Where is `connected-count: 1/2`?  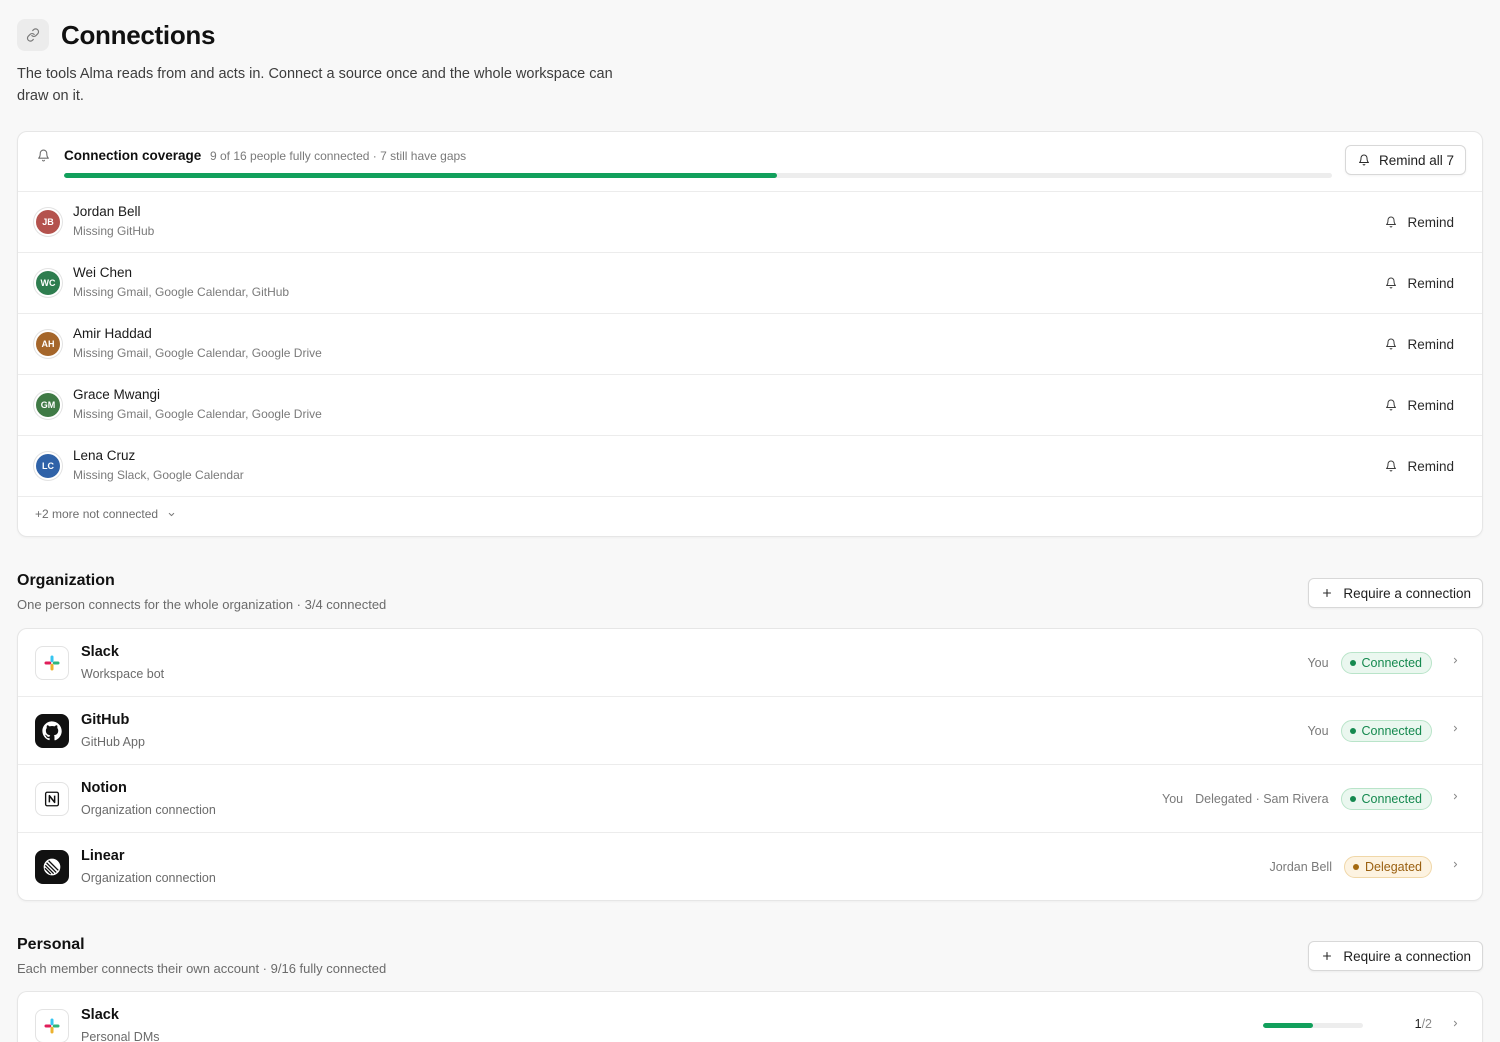
connected-count: 1/2 is located at coordinates (1423, 1024).